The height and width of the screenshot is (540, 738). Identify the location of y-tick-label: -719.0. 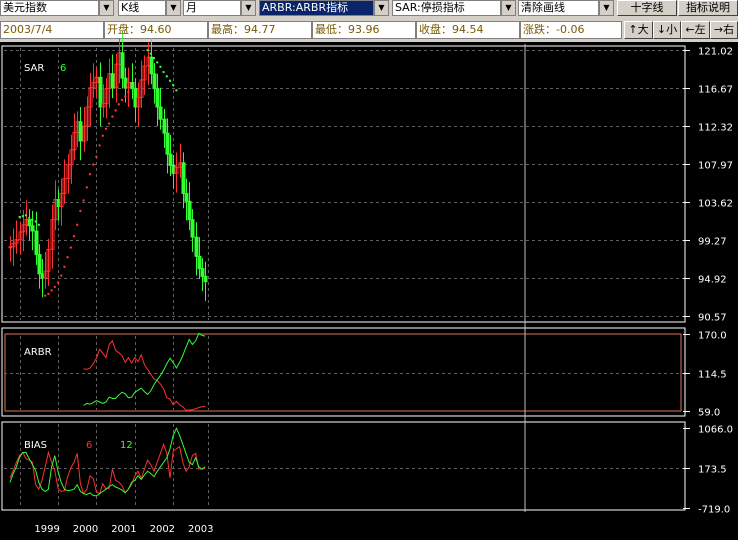
(714, 510).